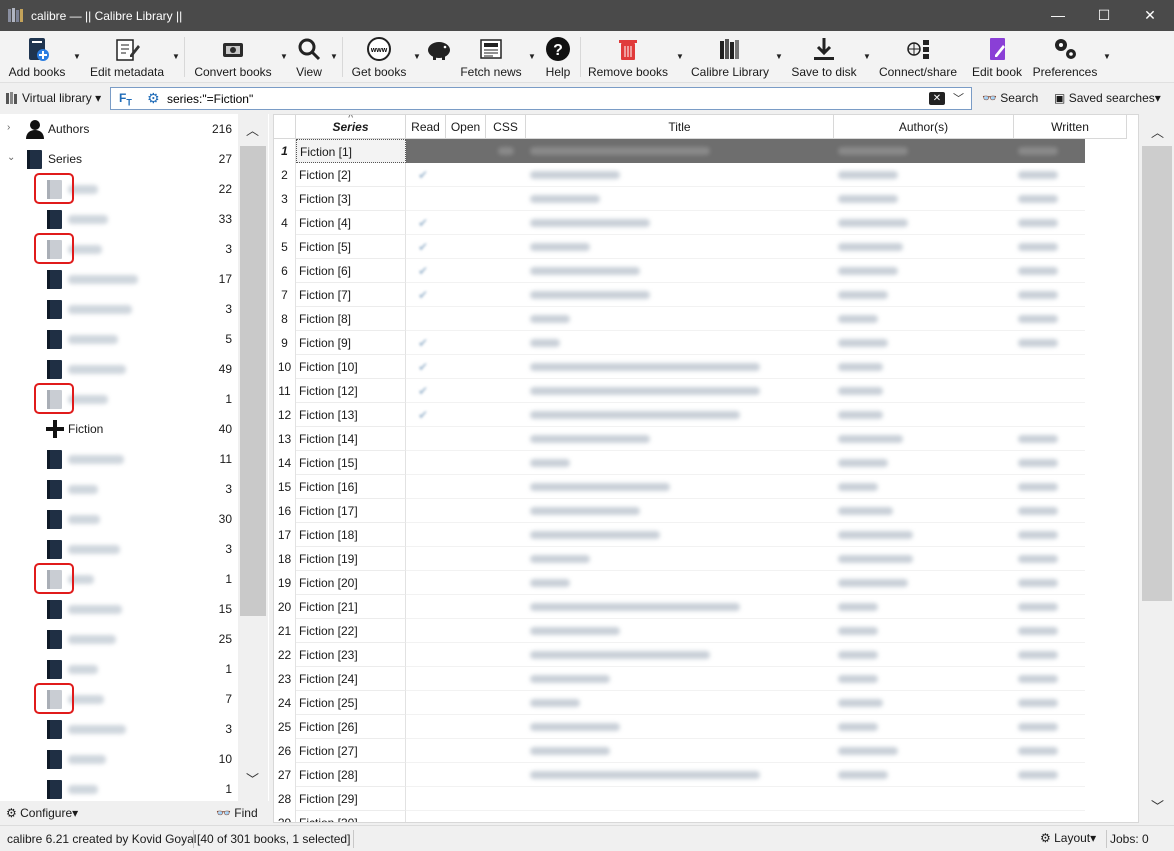  Describe the element at coordinates (233, 57) in the screenshot. I see `convert-books-button: Convert books` at that location.